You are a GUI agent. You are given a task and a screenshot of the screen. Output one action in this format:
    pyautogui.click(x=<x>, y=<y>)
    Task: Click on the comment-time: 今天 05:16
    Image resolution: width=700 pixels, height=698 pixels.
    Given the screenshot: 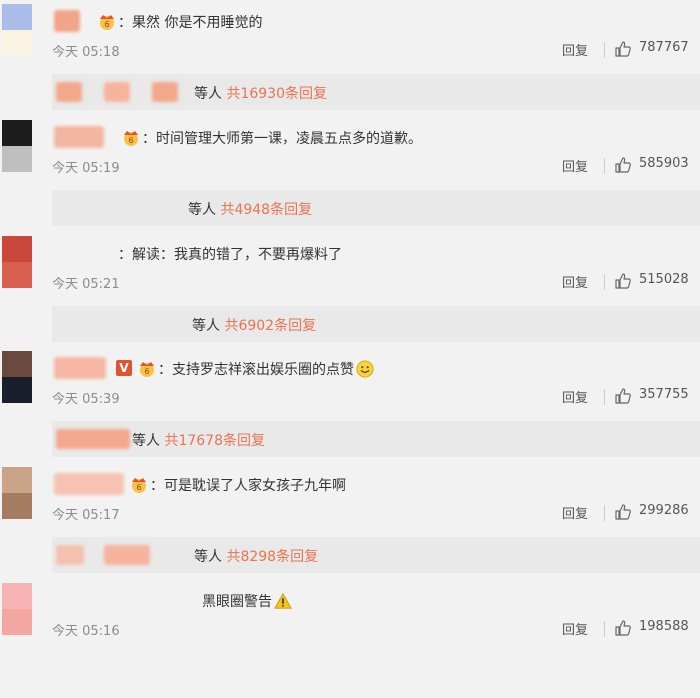 What is the action you would take?
    pyautogui.click(x=86, y=631)
    